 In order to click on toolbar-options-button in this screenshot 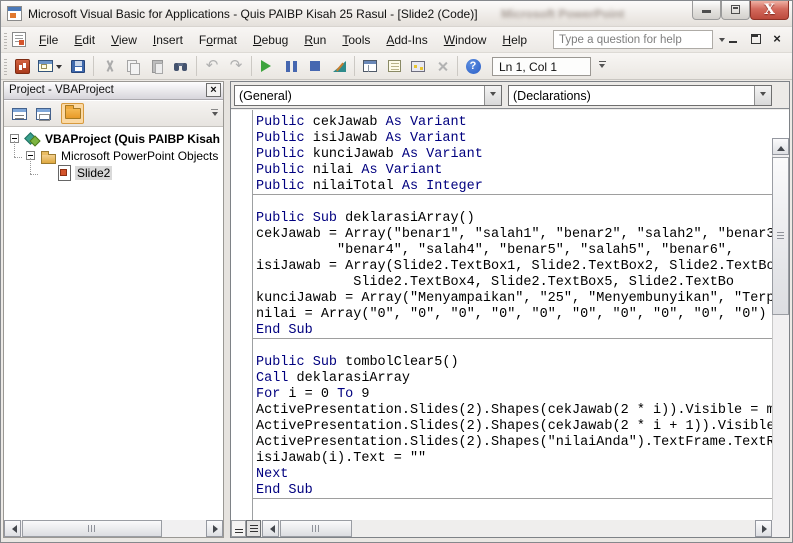, I will do `click(602, 66)`.